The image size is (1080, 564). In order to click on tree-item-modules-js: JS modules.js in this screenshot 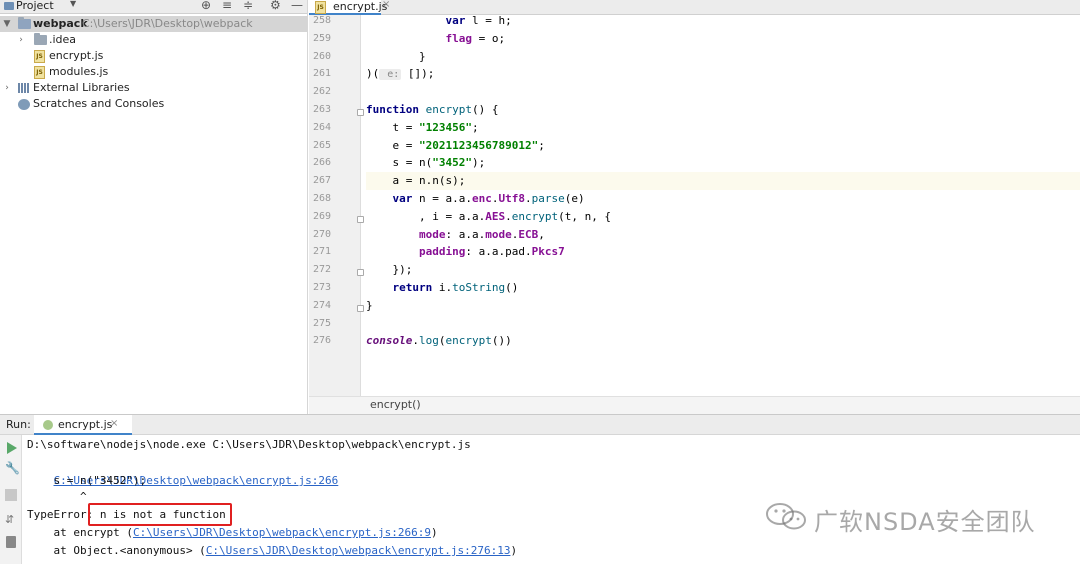, I will do `click(153, 72)`.